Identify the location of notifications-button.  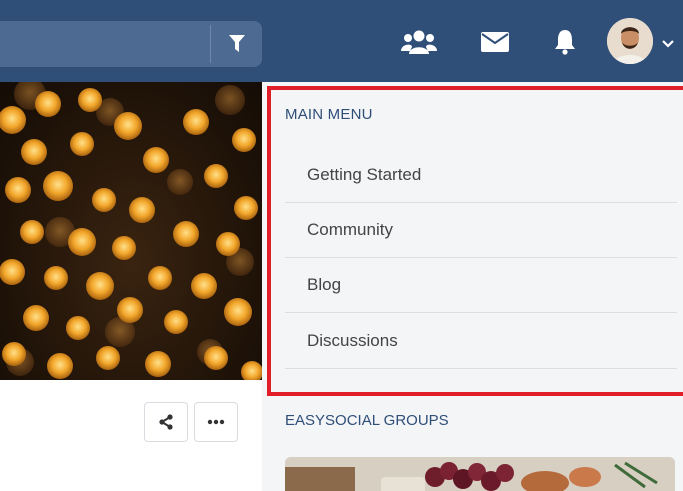
(565, 42).